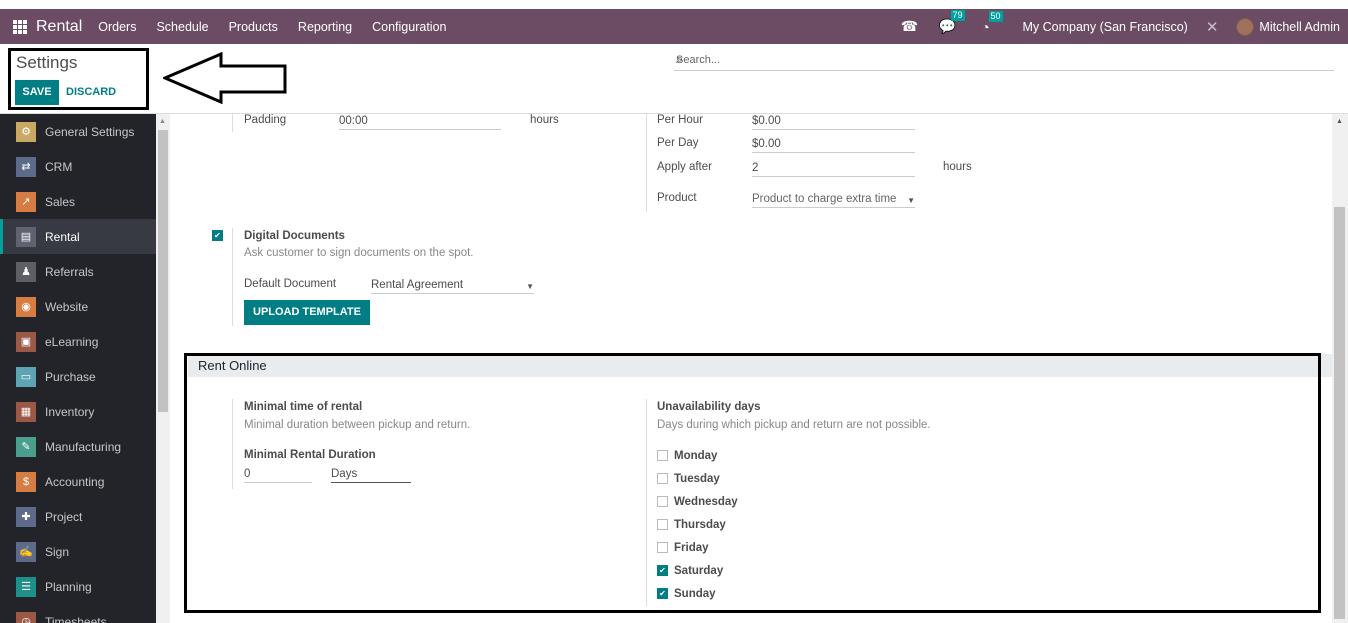  Describe the element at coordinates (60, 201) in the screenshot. I see `sidebar-item-label: Sales` at that location.